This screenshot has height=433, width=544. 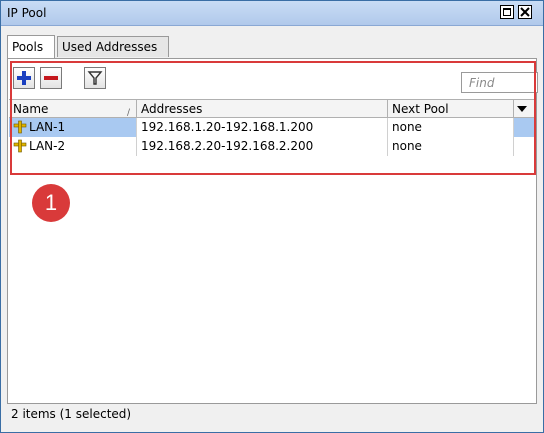 I want to click on maximize-icon, so click(x=507, y=12).